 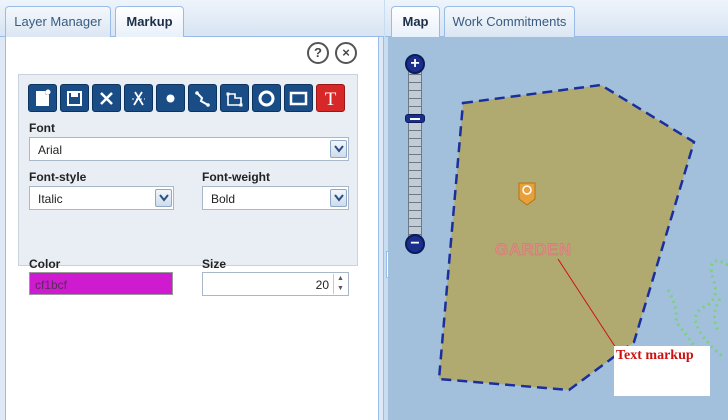 I want to click on help-button: ?, so click(x=318, y=53).